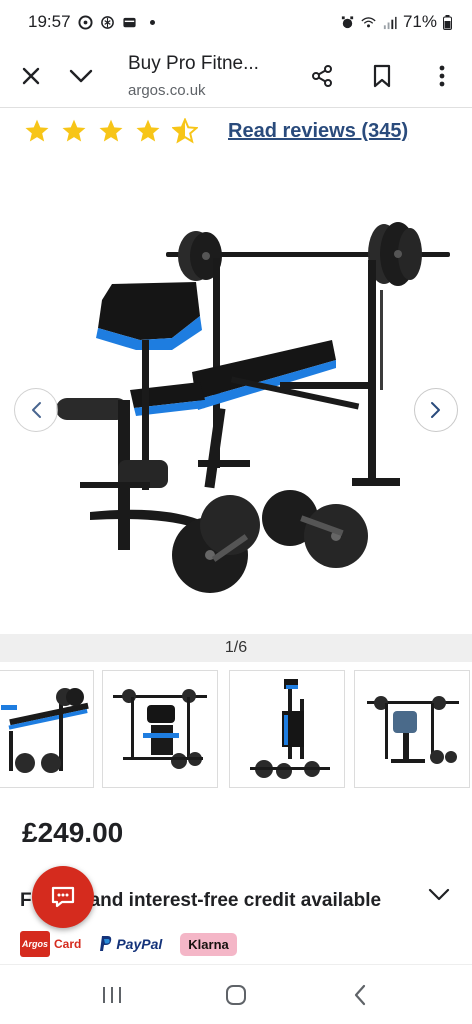 This screenshot has width=472, height=1024. I want to click on close-icon, so click(31, 75).